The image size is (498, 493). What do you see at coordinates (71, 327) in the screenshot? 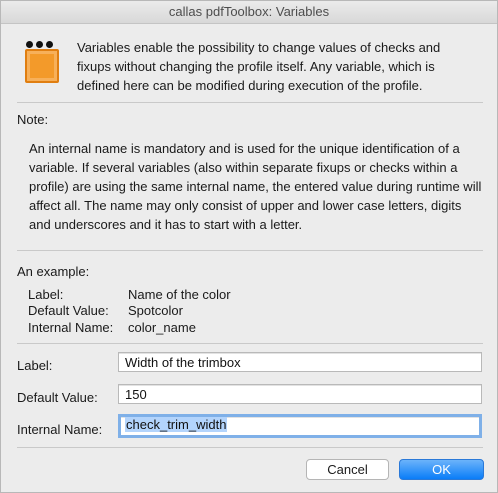
I see `example-key: Internal Name:` at bounding box center [71, 327].